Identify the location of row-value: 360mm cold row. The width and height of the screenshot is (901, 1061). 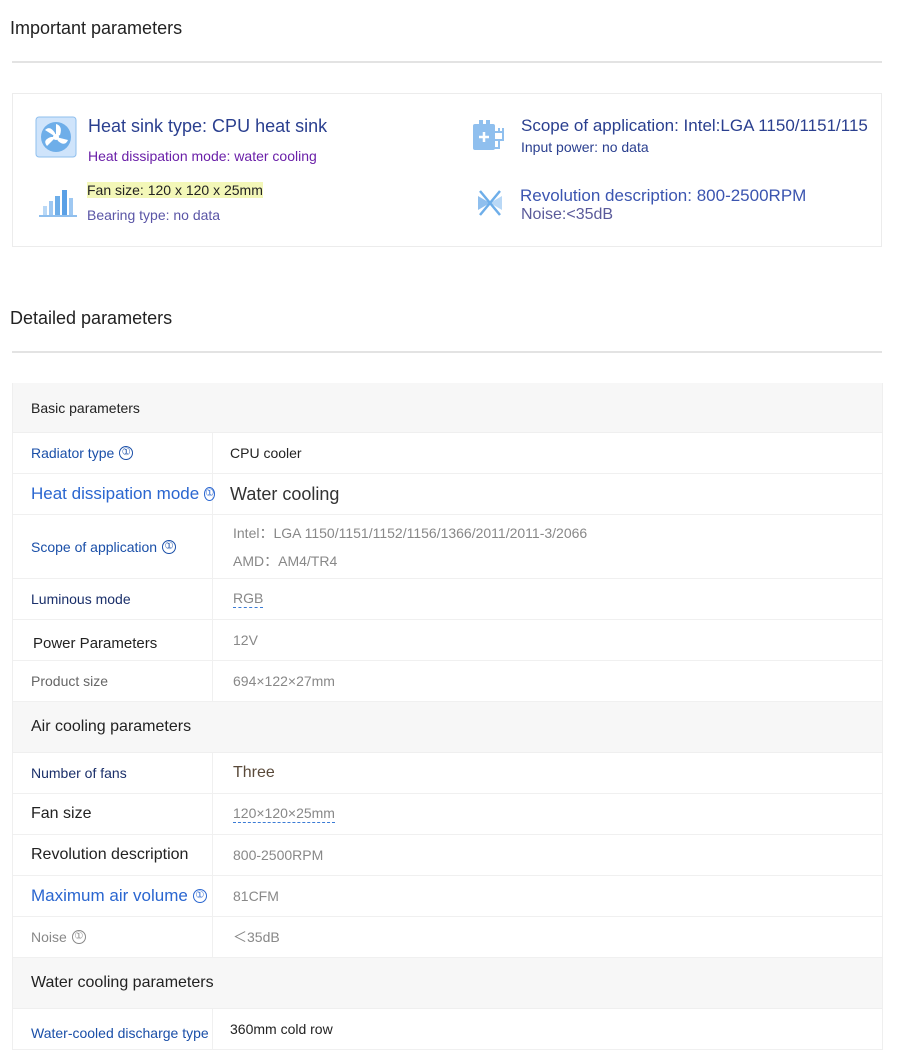
(281, 1029).